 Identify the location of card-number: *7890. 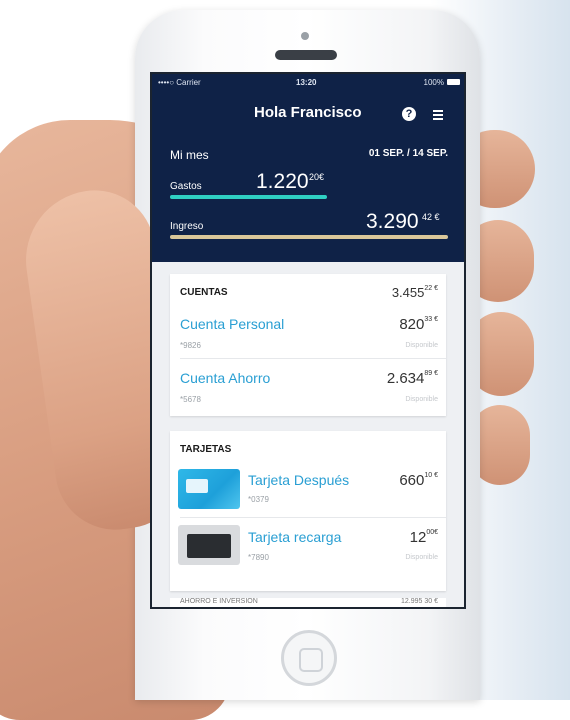
(258, 557).